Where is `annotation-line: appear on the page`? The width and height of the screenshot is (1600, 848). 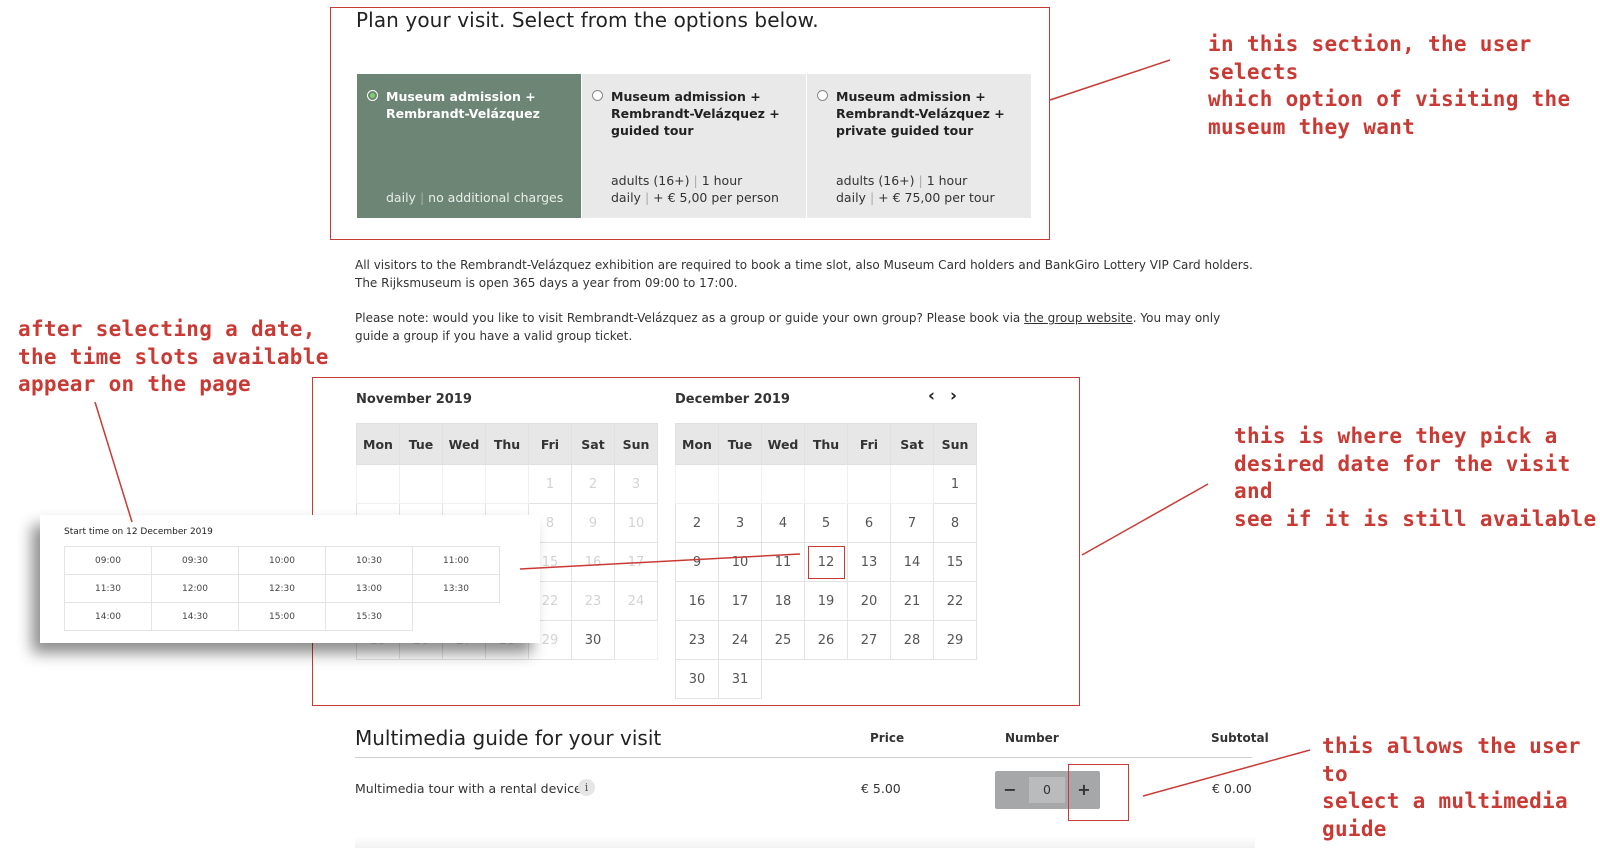 annotation-line: appear on the page is located at coordinates (134, 384).